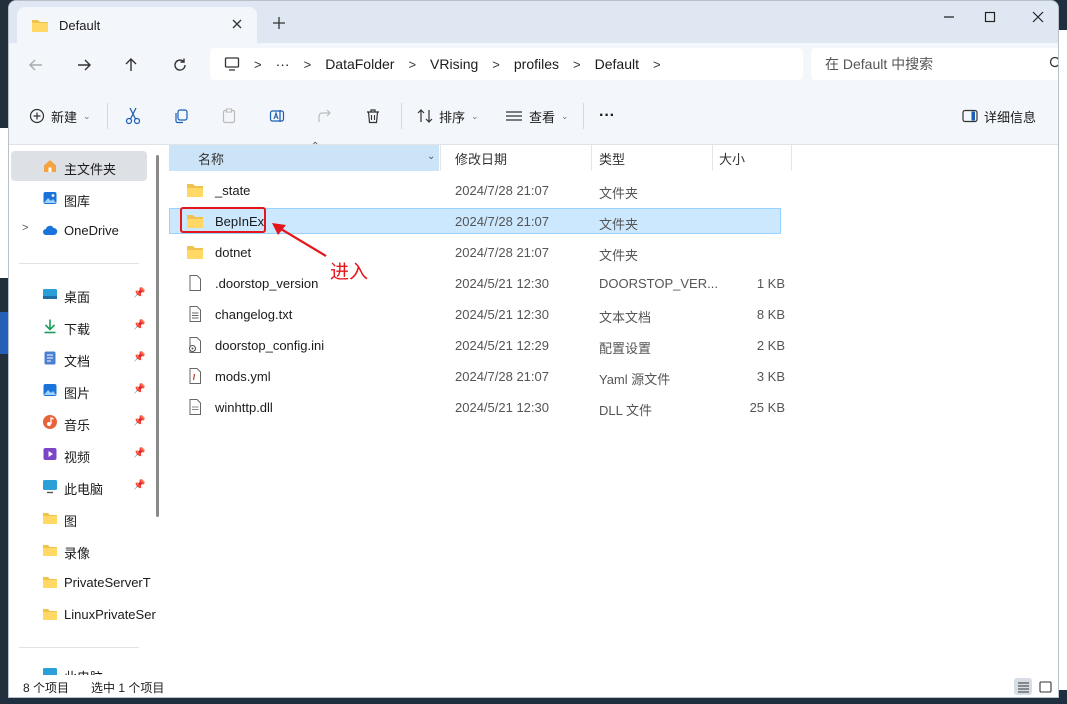 Image resolution: width=1067 pixels, height=704 pixels. I want to click on minimize-icon, so click(949, 17).